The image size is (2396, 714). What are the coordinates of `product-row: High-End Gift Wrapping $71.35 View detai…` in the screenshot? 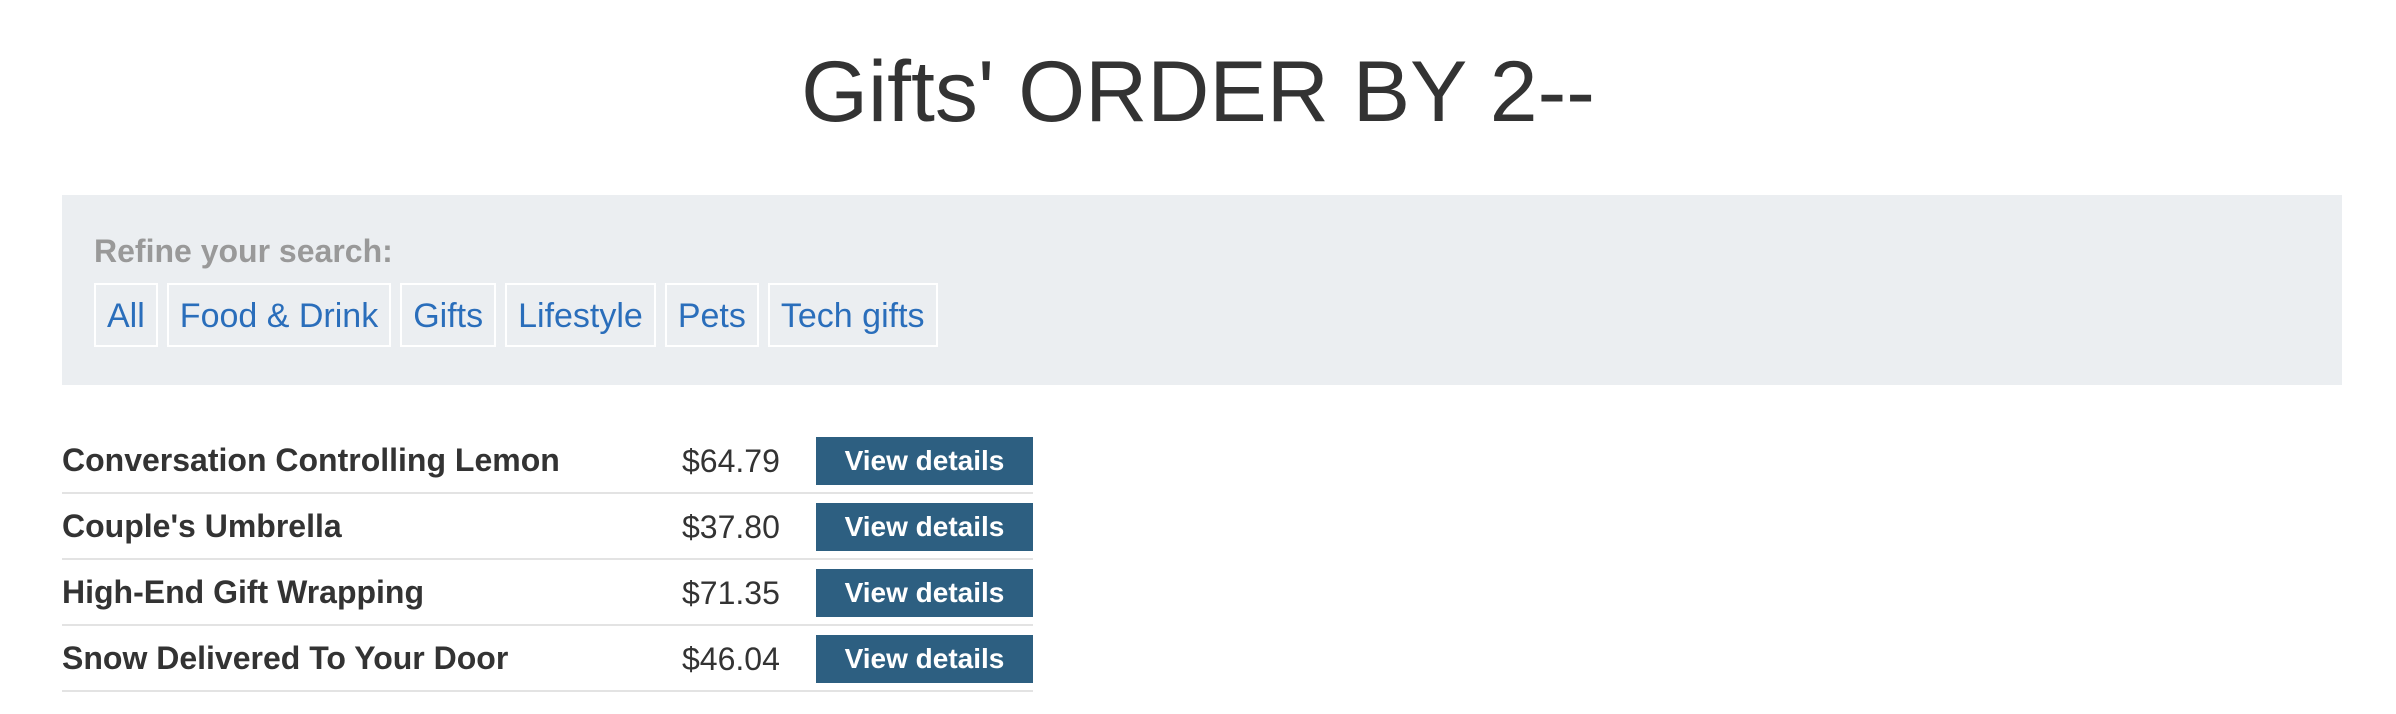 It's located at (547, 593).